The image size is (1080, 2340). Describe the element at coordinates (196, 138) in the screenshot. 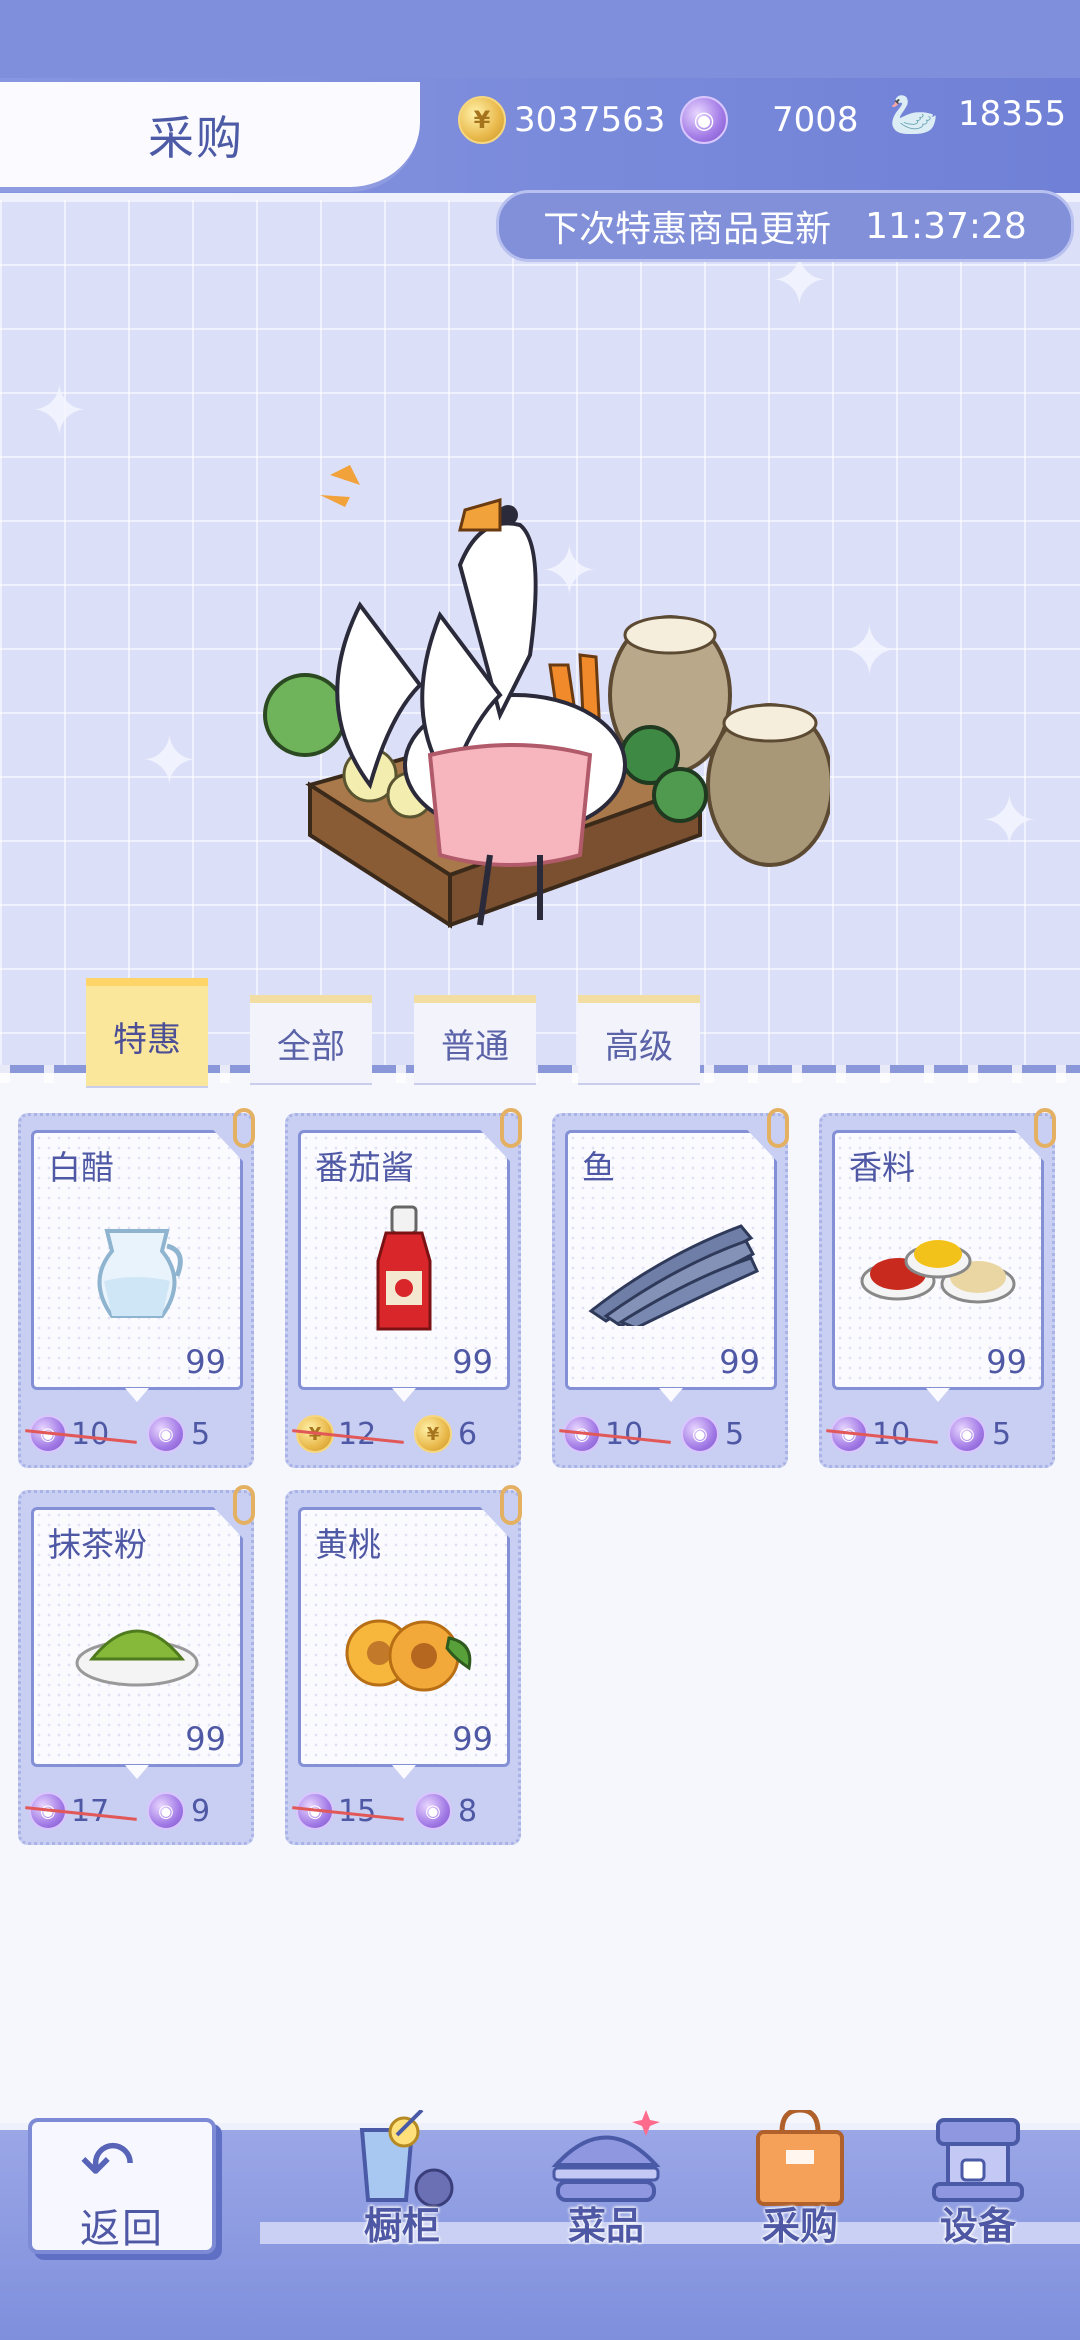

I see `page-title: 采购` at that location.